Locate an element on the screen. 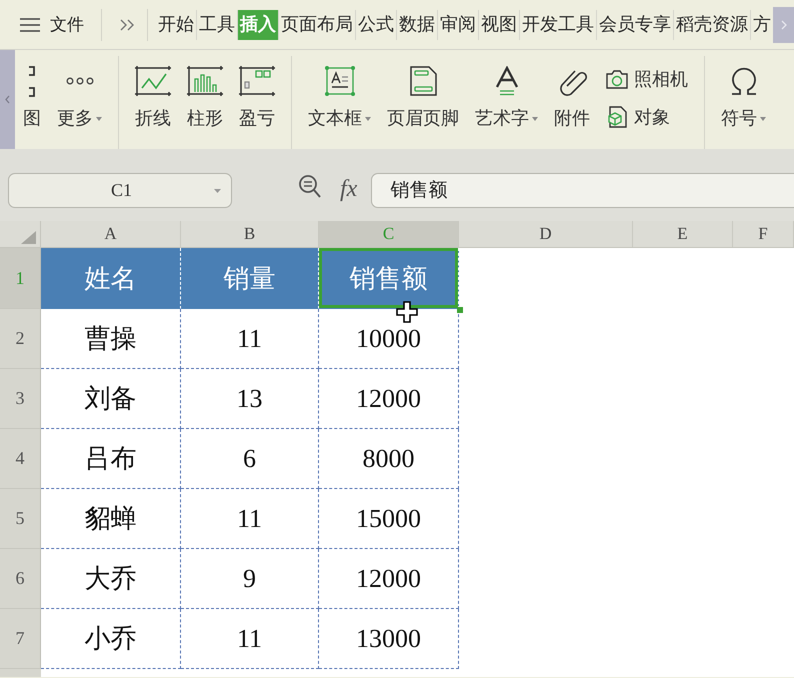  scroll-right-button is located at coordinates (783, 24).